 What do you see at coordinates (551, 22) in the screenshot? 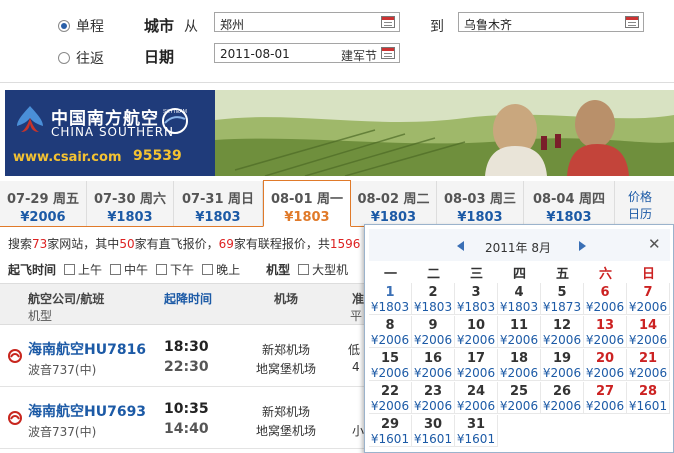
I see `to-city-input: 乌鲁木齐` at bounding box center [551, 22].